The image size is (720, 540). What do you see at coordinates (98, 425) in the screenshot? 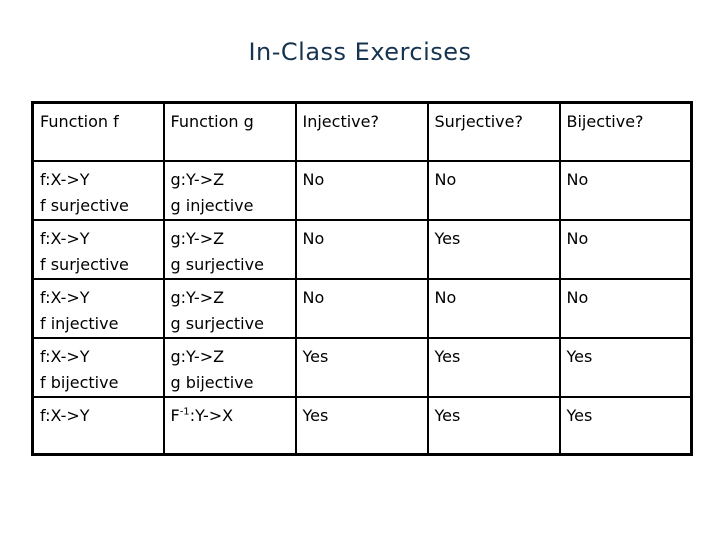
I see `cell-function-f: f:X->Y` at bounding box center [98, 425].